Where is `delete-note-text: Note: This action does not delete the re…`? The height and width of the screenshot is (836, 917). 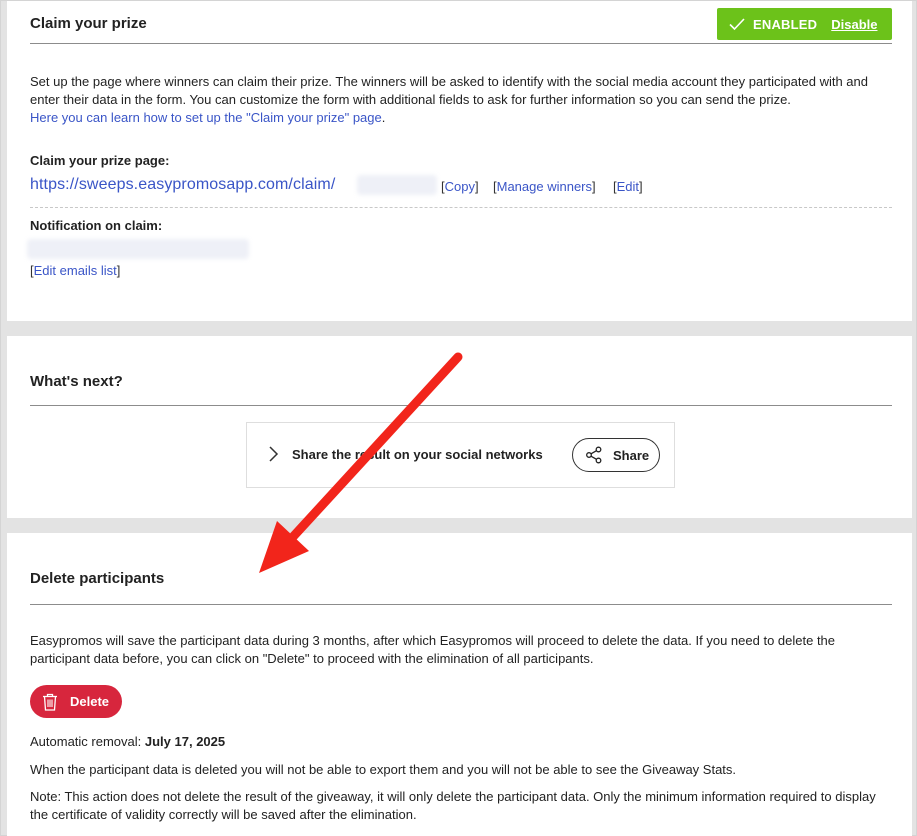 delete-note-text: Note: This action does not delete the re… is located at coordinates (453, 805).